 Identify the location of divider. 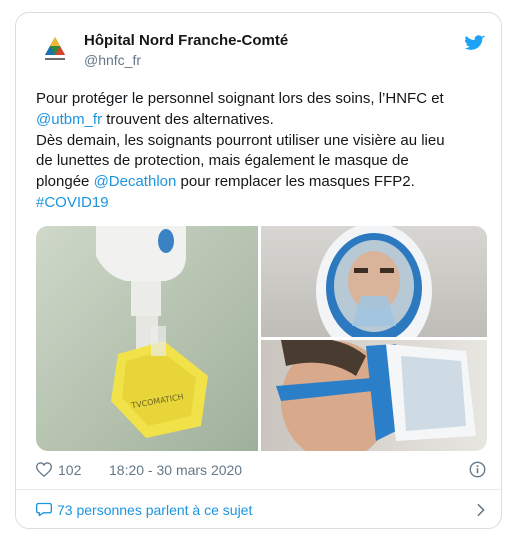
(258, 489).